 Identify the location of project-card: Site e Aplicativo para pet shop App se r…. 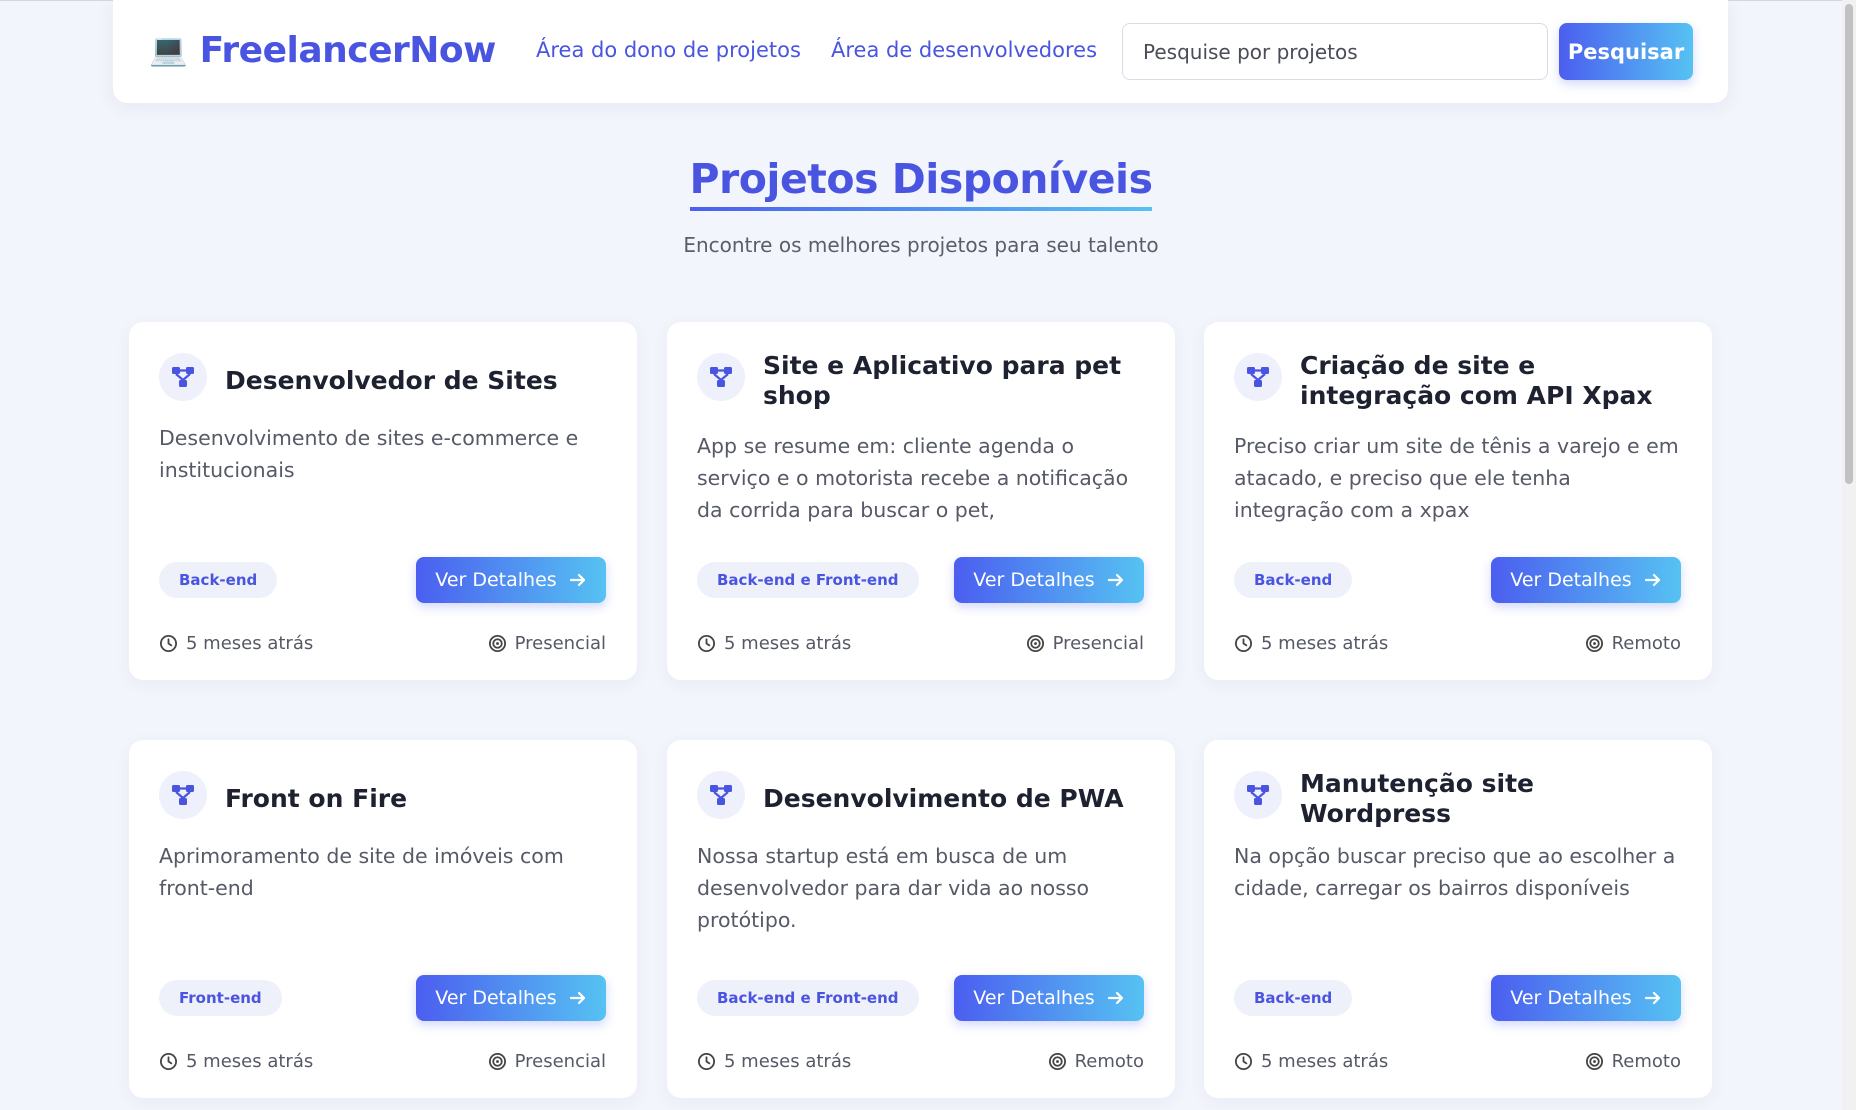
(921, 501).